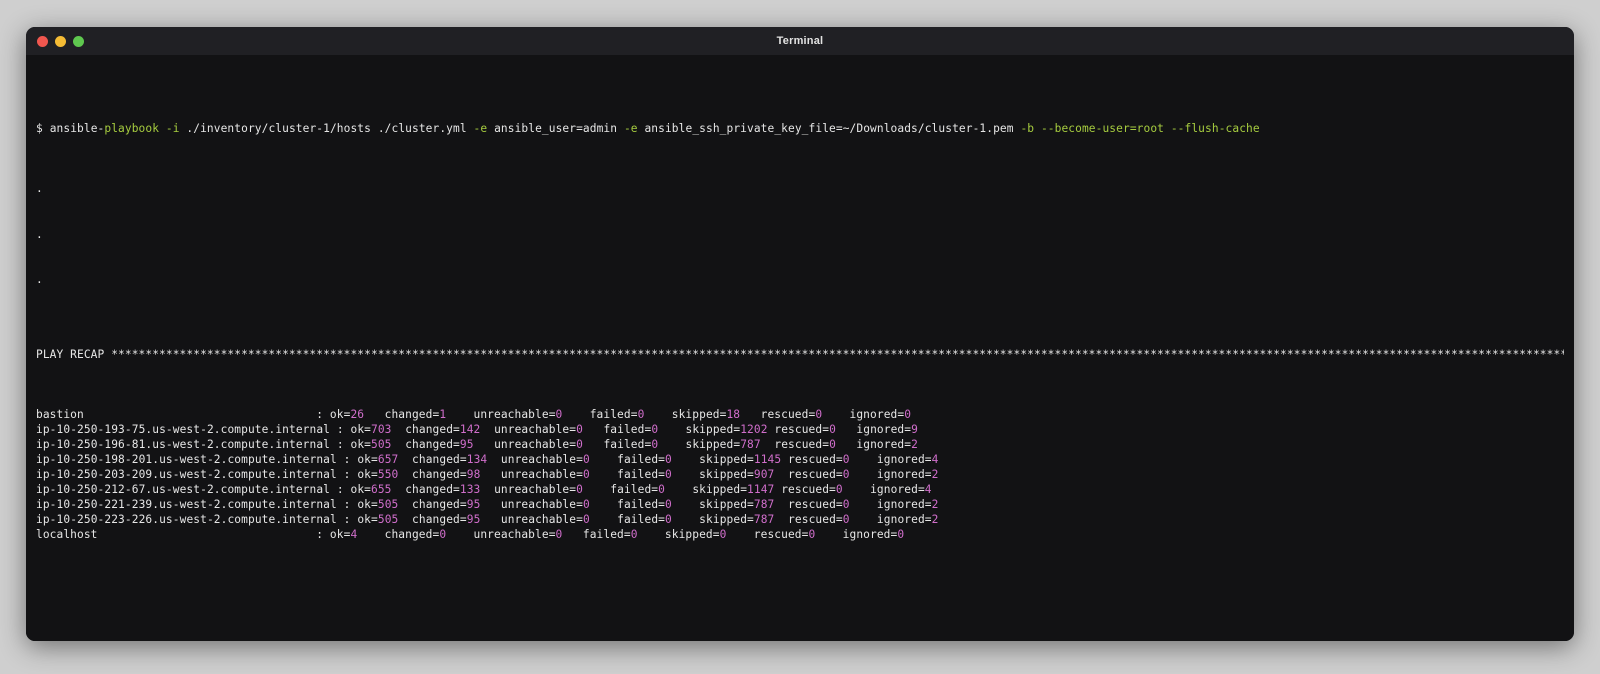  What do you see at coordinates (138, 430) in the screenshot?
I see `recap-text: 75` at bounding box center [138, 430].